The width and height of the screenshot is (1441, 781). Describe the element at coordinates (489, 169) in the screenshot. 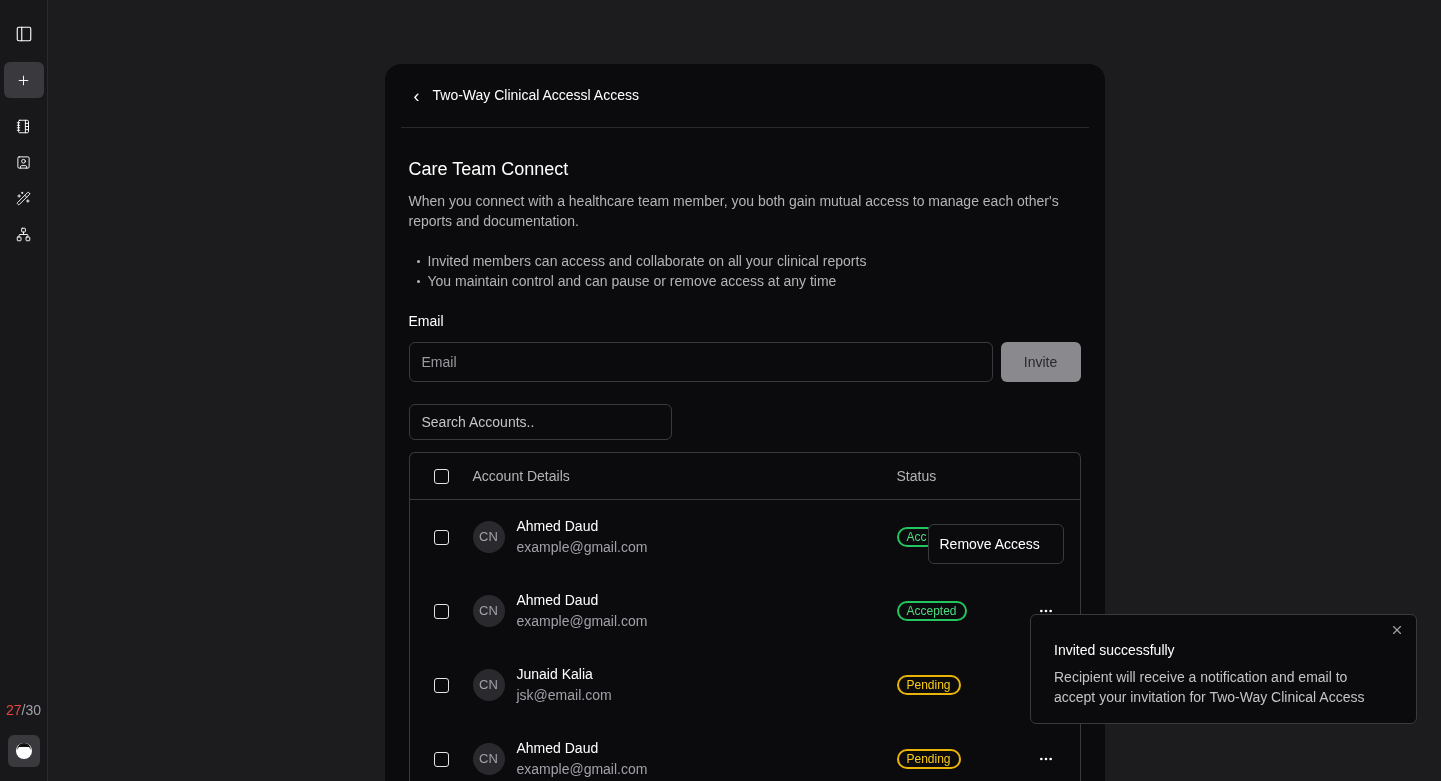

I see `section-title: Care Team Connect` at that location.